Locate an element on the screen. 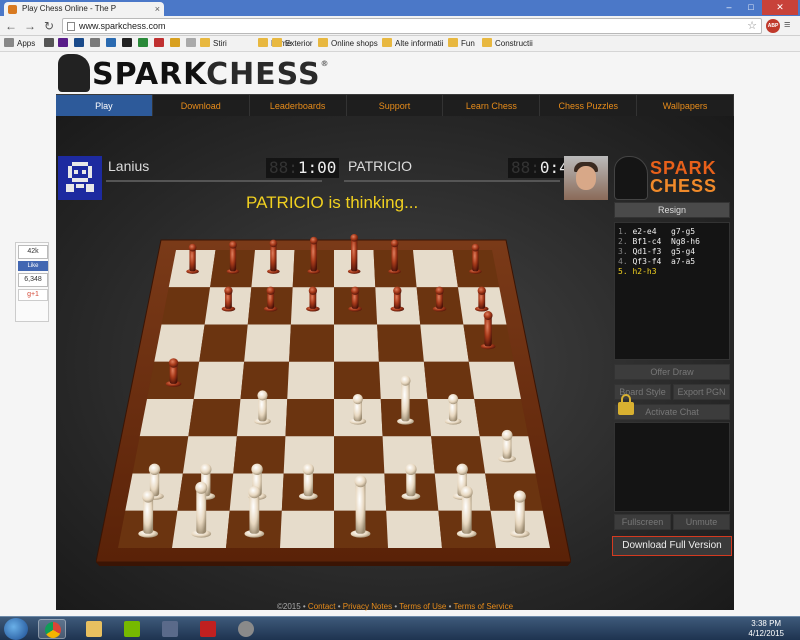 The height and width of the screenshot is (640, 800). bookmark-star-icon: ☆ is located at coordinates (752, 26).